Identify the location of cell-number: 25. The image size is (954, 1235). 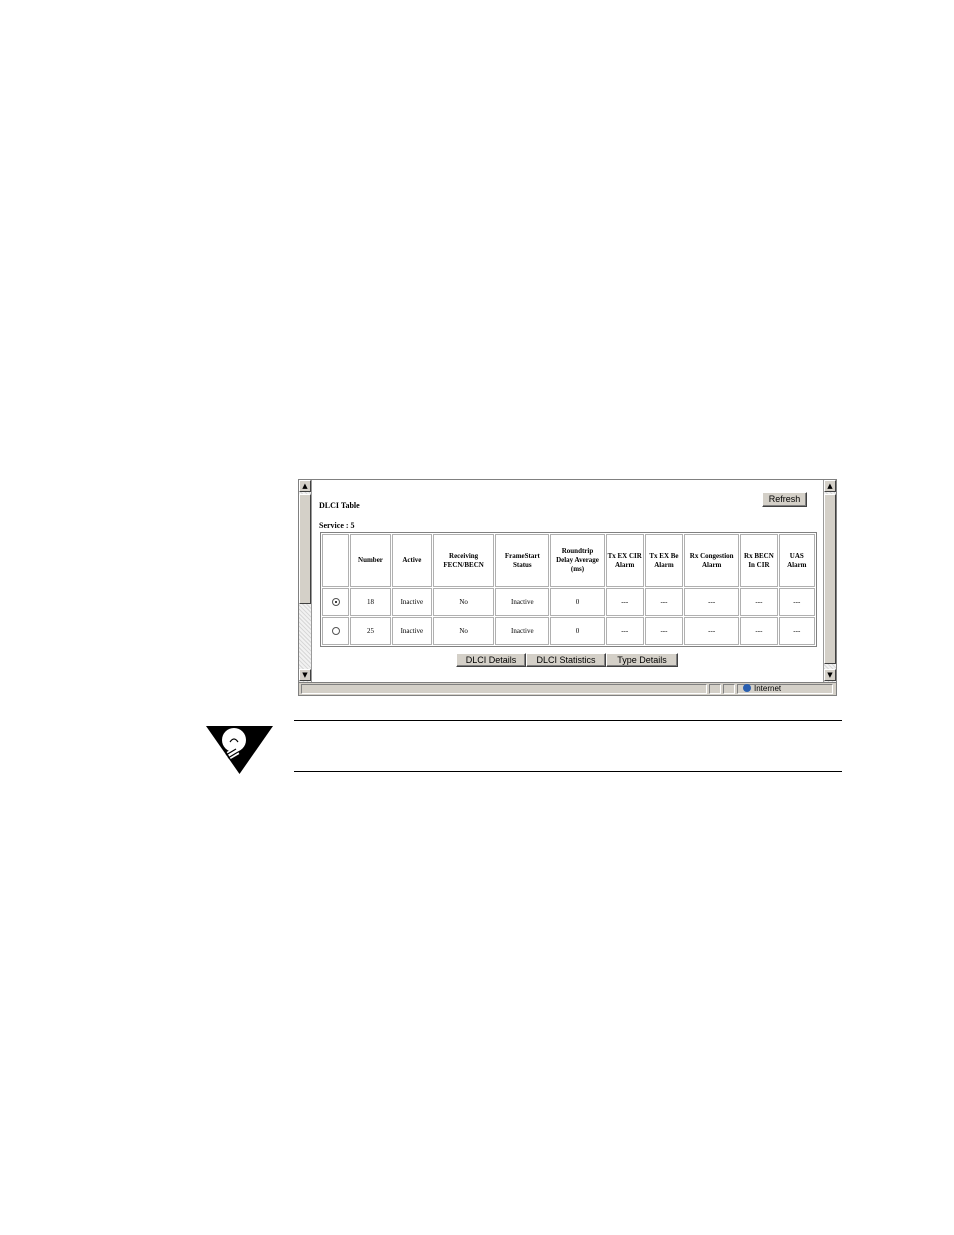
(370, 631).